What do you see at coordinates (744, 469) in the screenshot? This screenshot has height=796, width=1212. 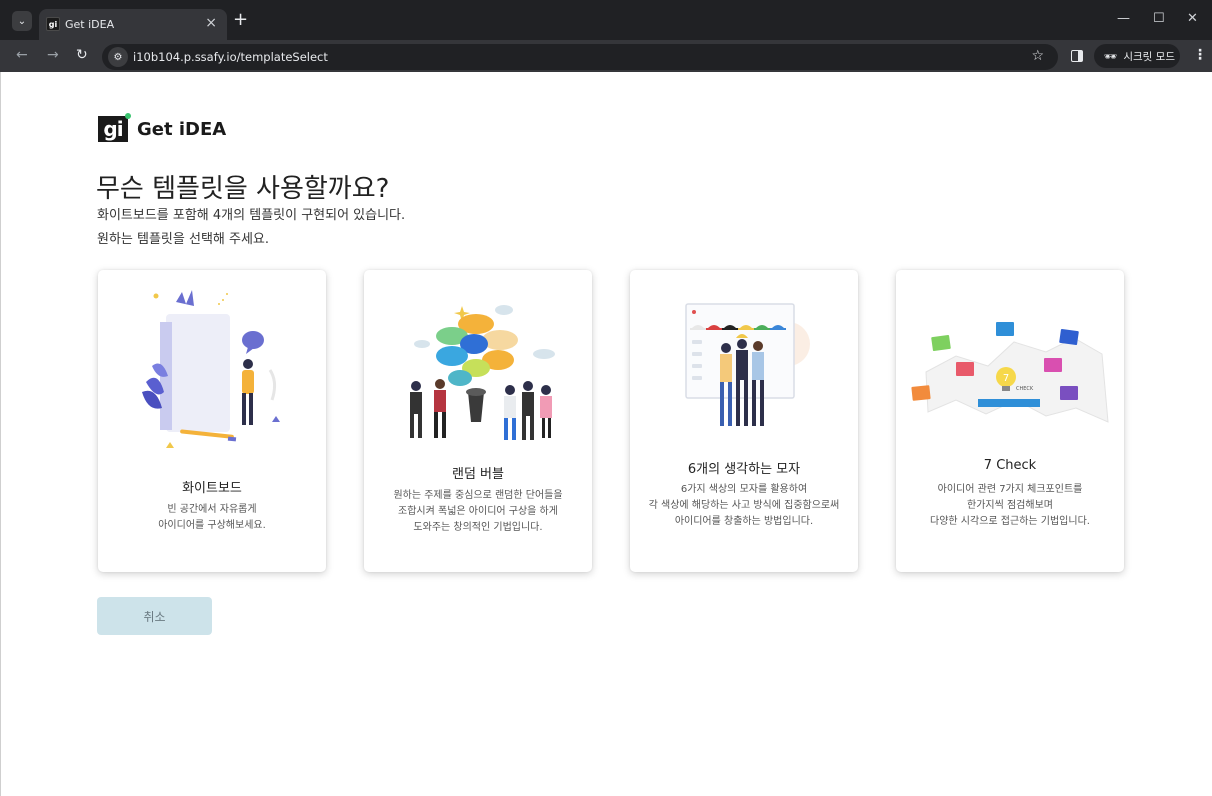 I see `template-title: 6개의 생각하는 모자` at bounding box center [744, 469].